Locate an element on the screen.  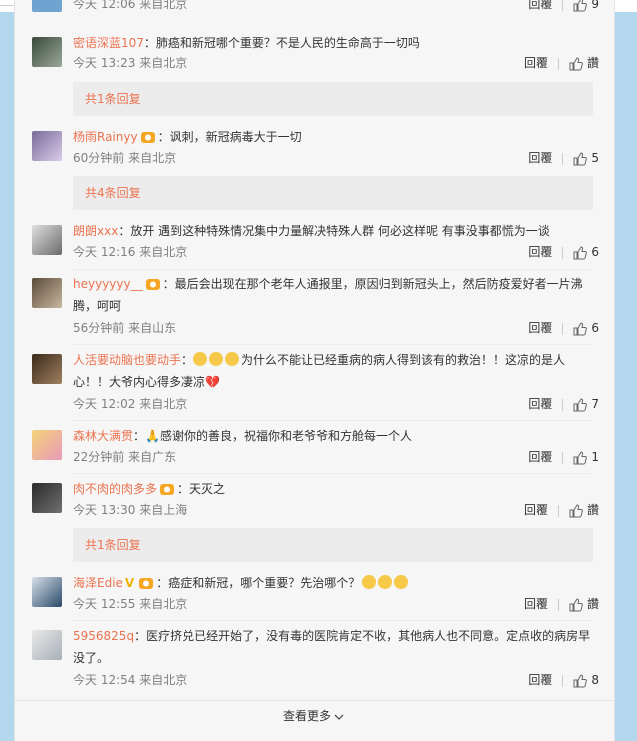
like-button: 7 is located at coordinates (586, 404).